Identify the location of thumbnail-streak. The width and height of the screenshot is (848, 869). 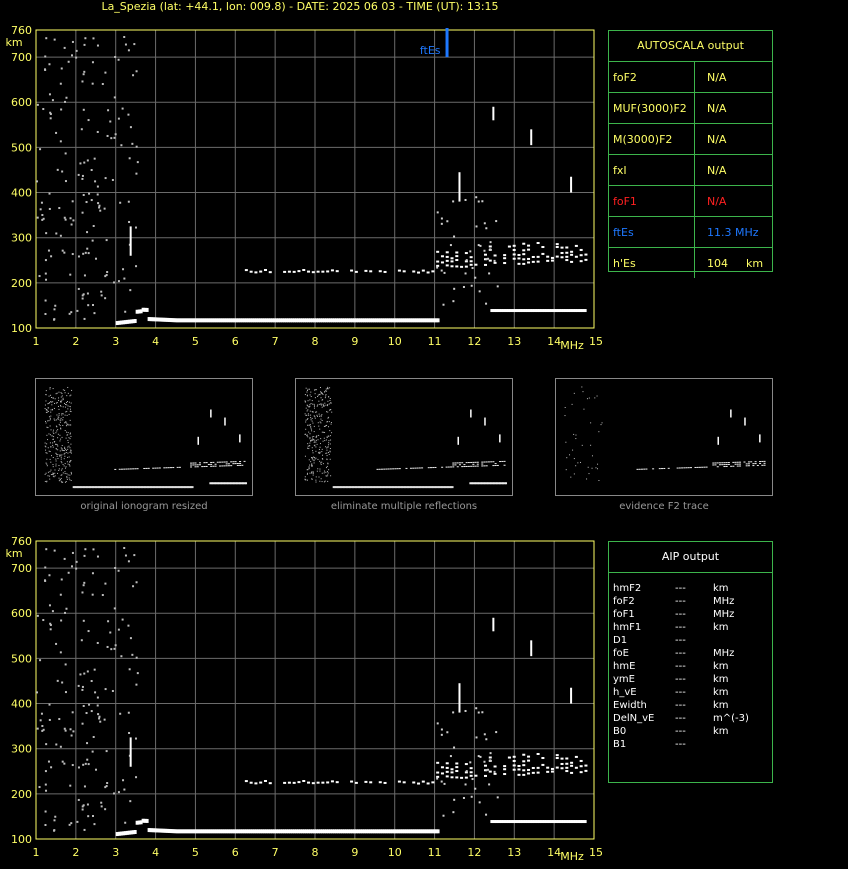
(471, 413).